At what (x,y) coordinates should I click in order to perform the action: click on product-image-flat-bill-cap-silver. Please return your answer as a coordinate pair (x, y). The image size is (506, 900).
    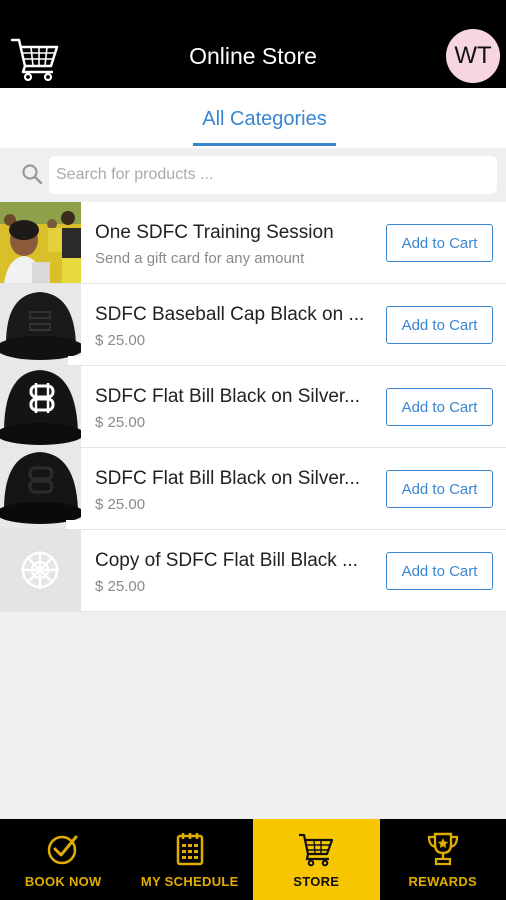
    Looking at the image, I should click on (40, 406).